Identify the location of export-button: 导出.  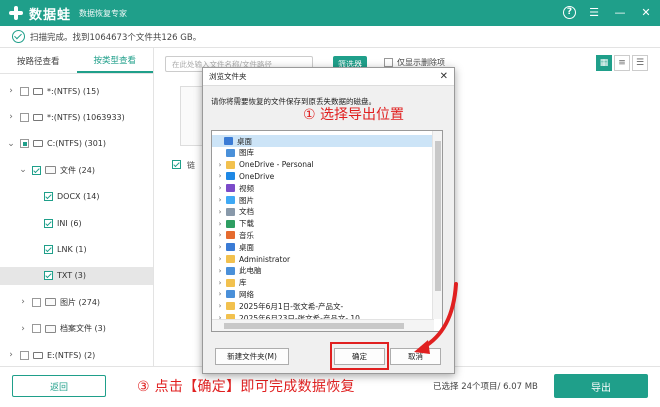
(601, 386).